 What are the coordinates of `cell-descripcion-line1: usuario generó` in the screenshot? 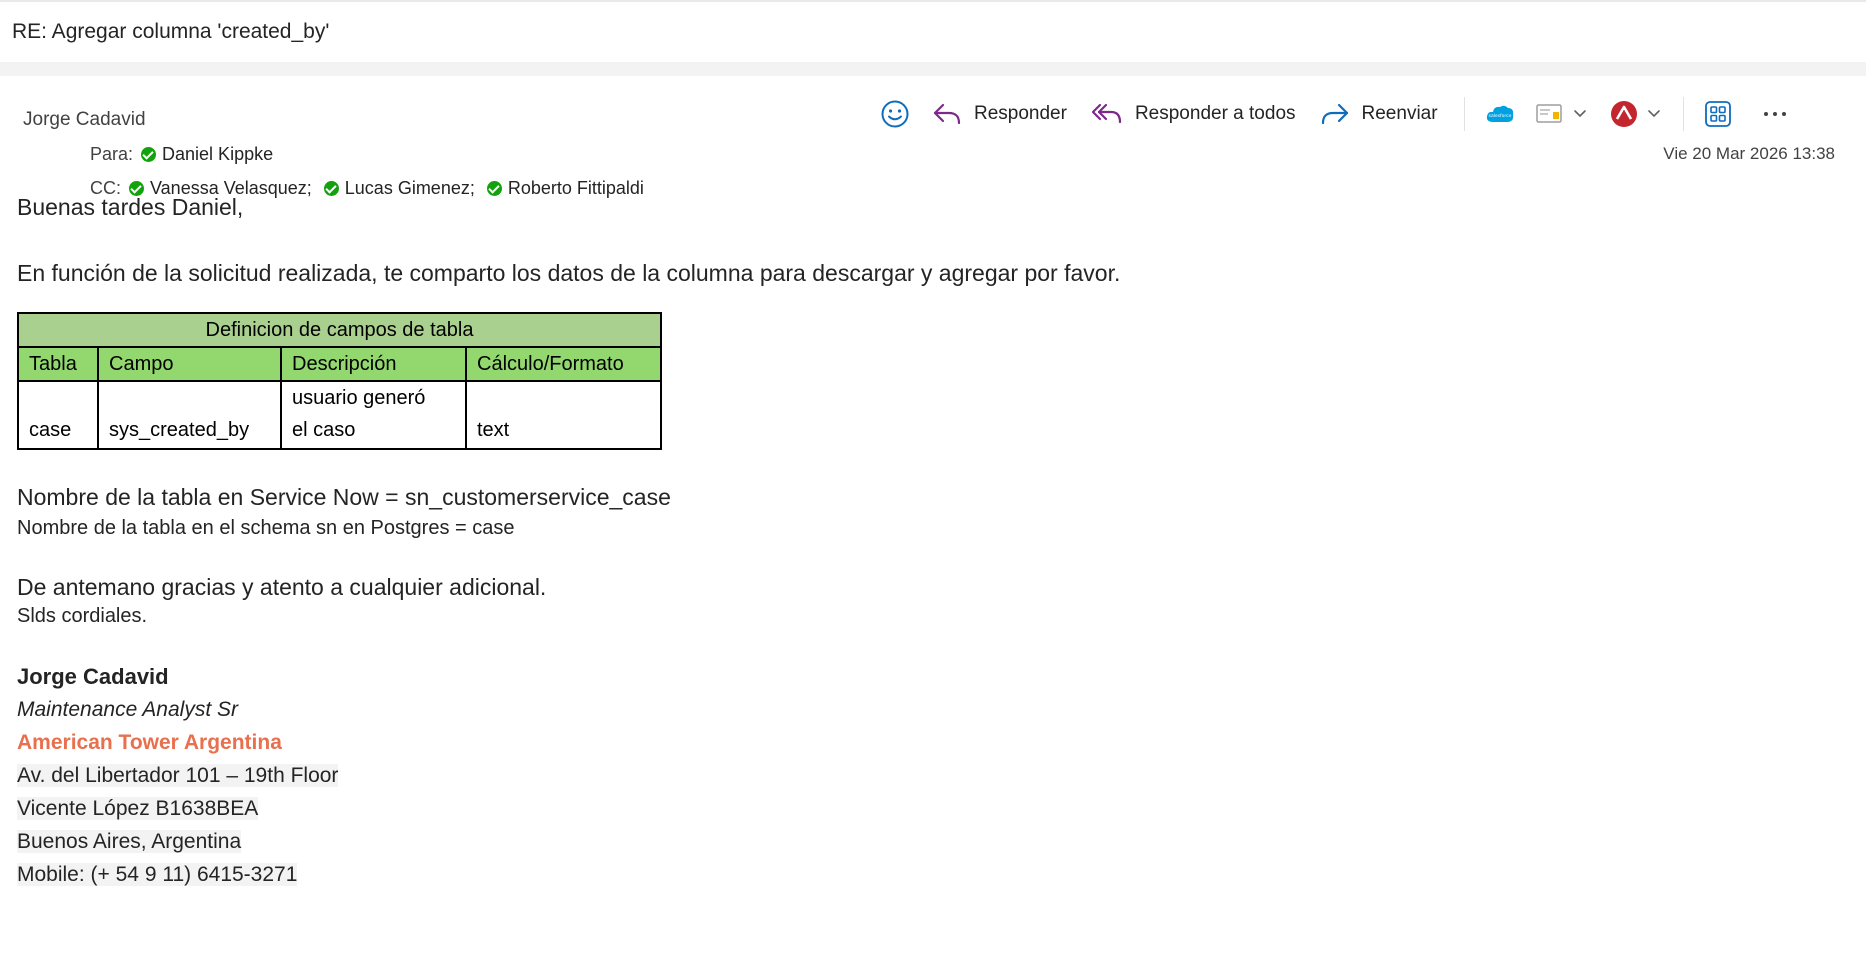 It's located at (359, 398).